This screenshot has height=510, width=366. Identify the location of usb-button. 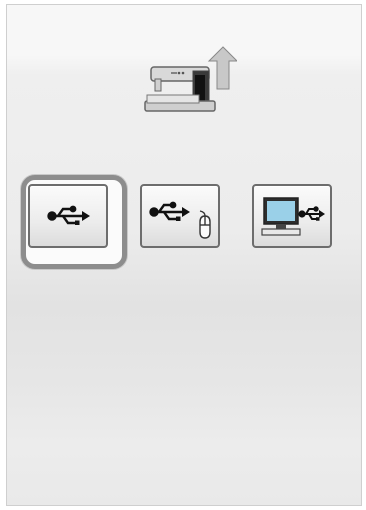
(68, 216).